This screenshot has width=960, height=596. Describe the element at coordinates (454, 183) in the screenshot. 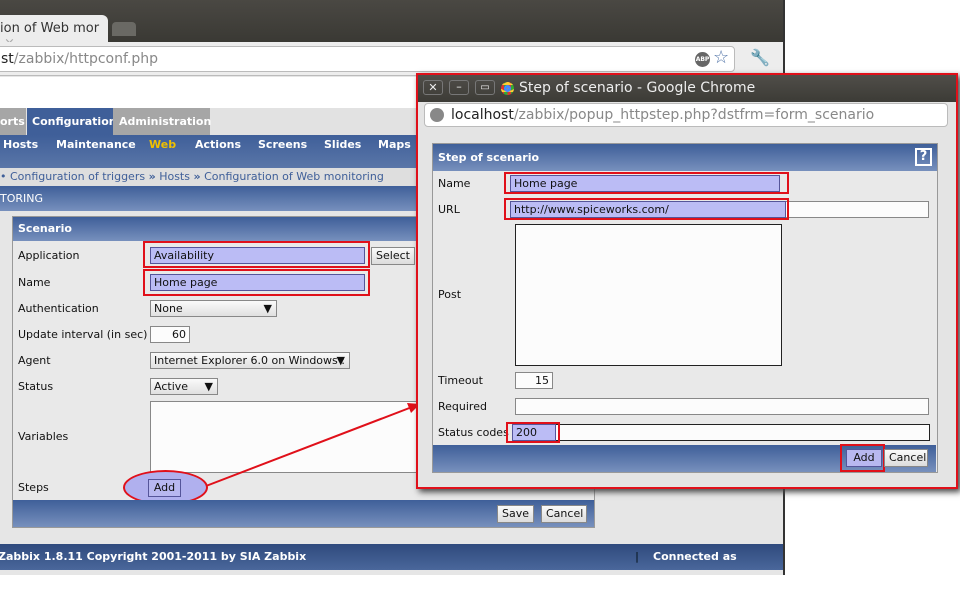

I see `step-name-label: Name` at that location.